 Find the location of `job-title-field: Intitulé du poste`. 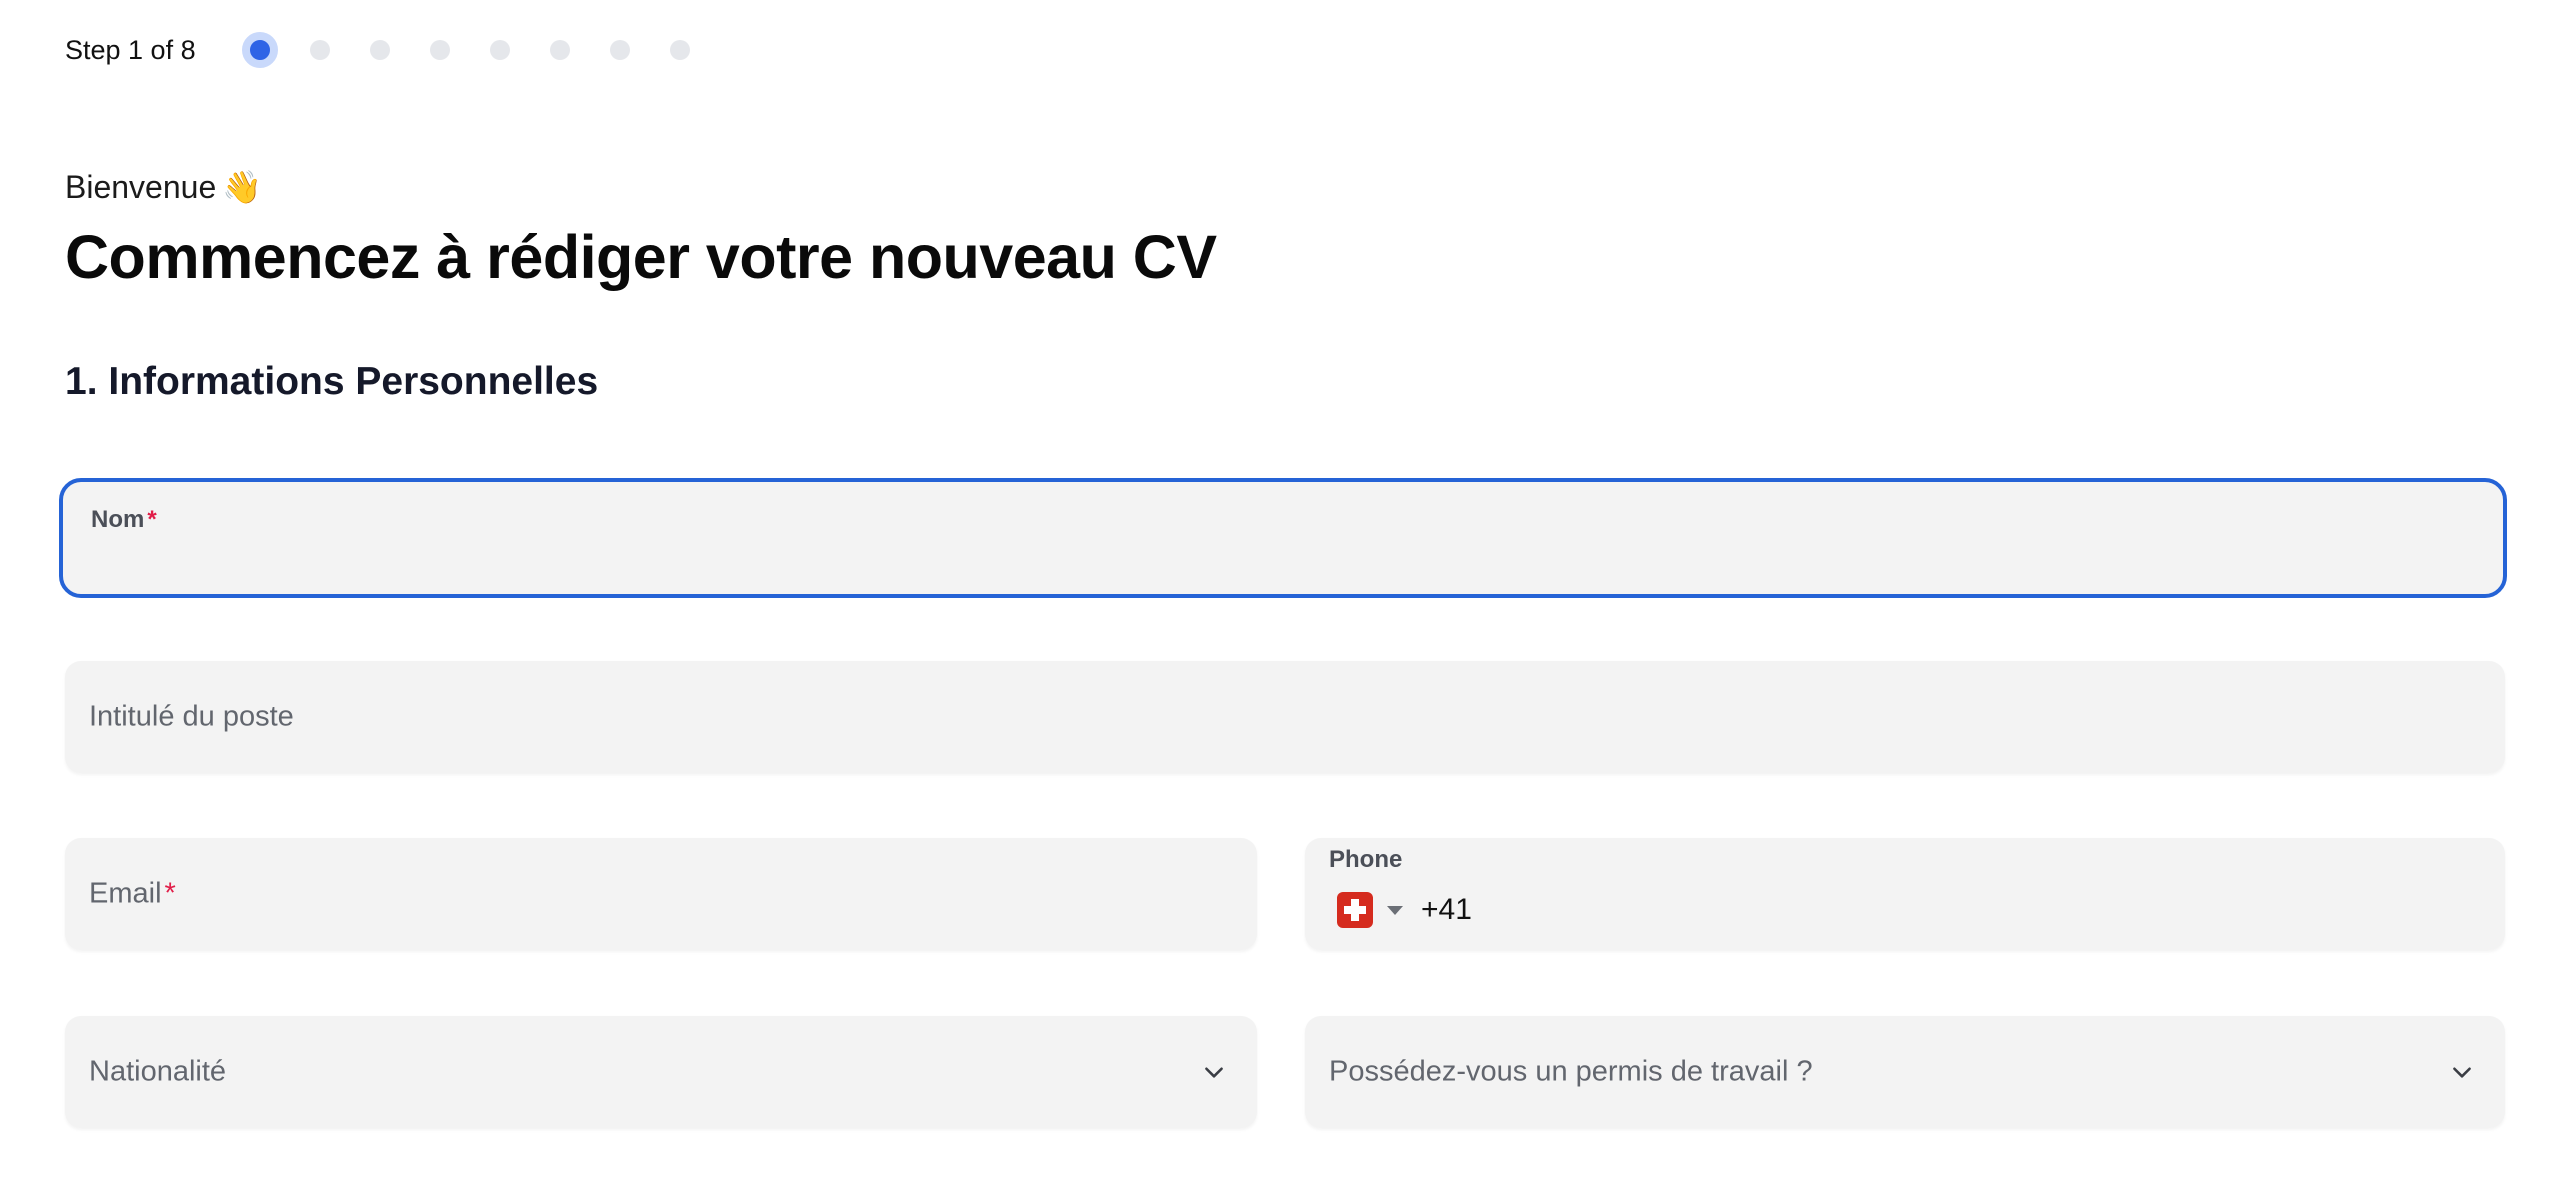

job-title-field: Intitulé du poste is located at coordinates (1285, 717).